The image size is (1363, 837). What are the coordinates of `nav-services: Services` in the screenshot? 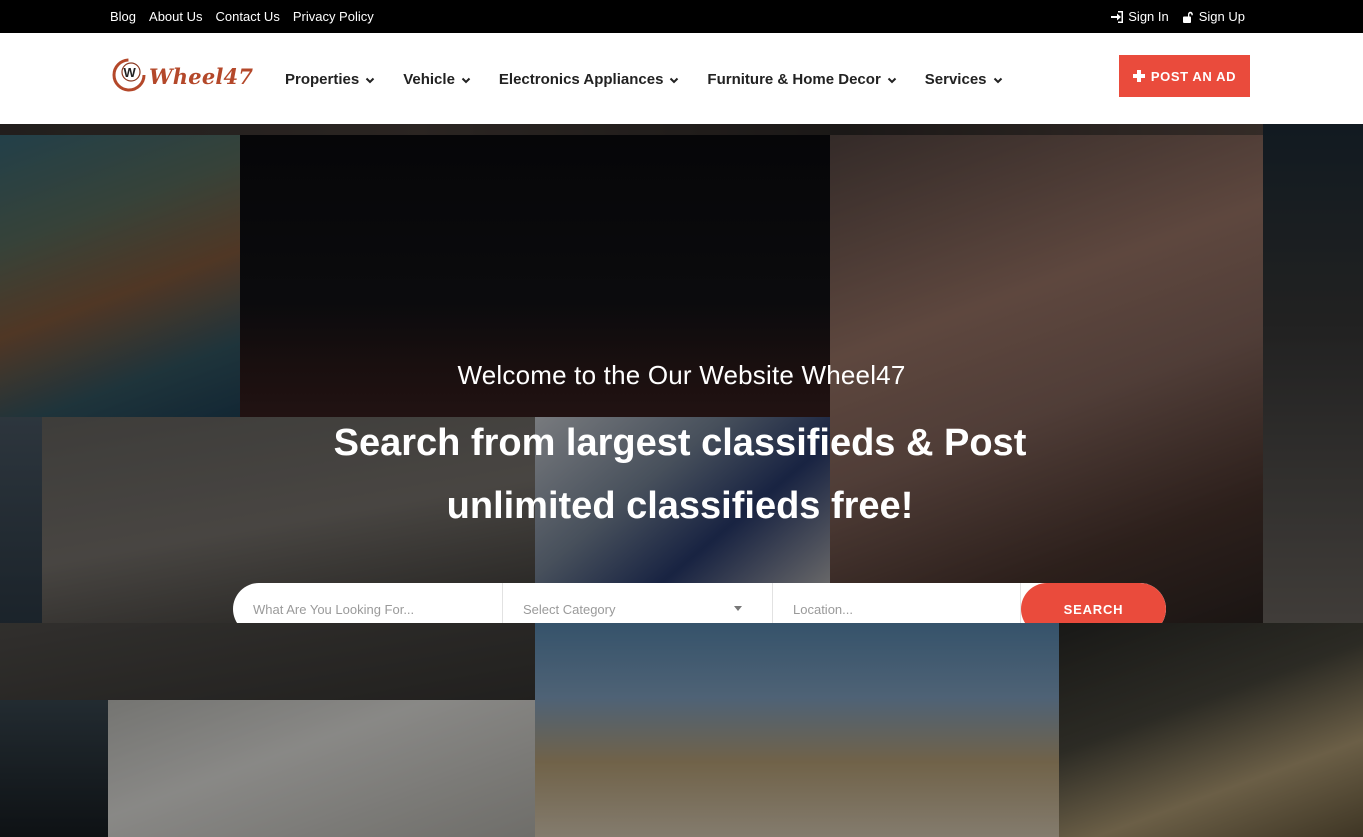 It's located at (964, 79).